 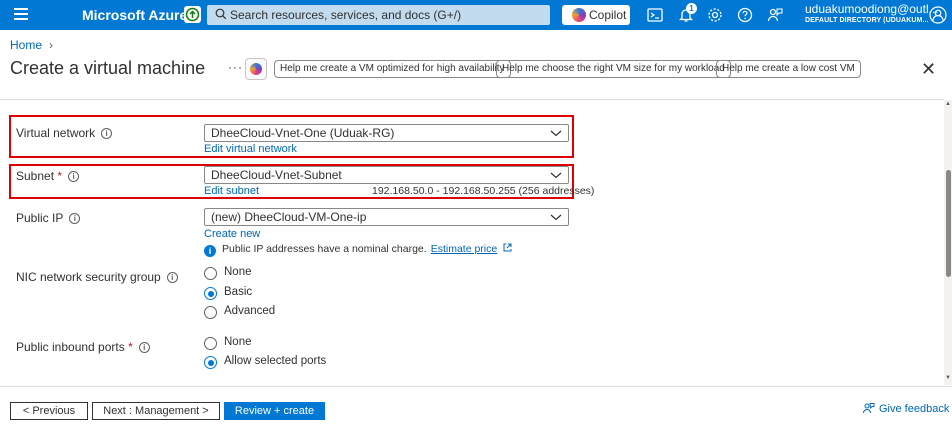 What do you see at coordinates (83, 347) in the screenshot?
I see `public-inbound-ports-label: Public inbound ports * i` at bounding box center [83, 347].